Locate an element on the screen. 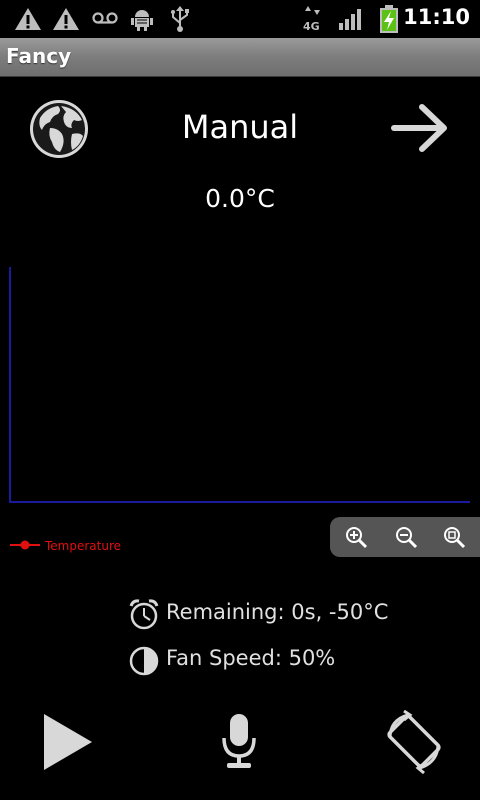  zoom-out-icon is located at coordinates (406, 539).